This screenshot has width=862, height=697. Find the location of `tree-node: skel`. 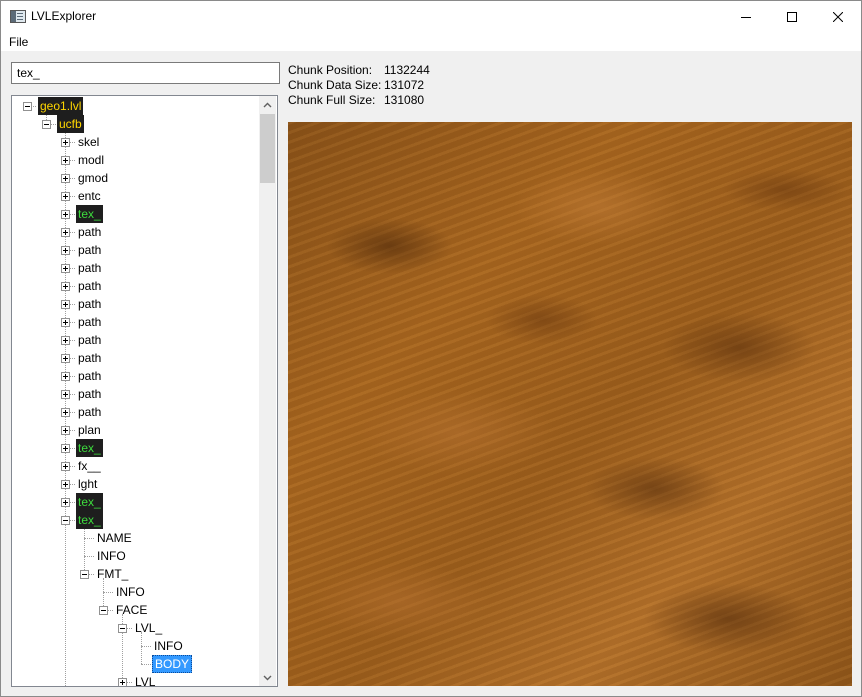

tree-node: skel is located at coordinates (88, 142).